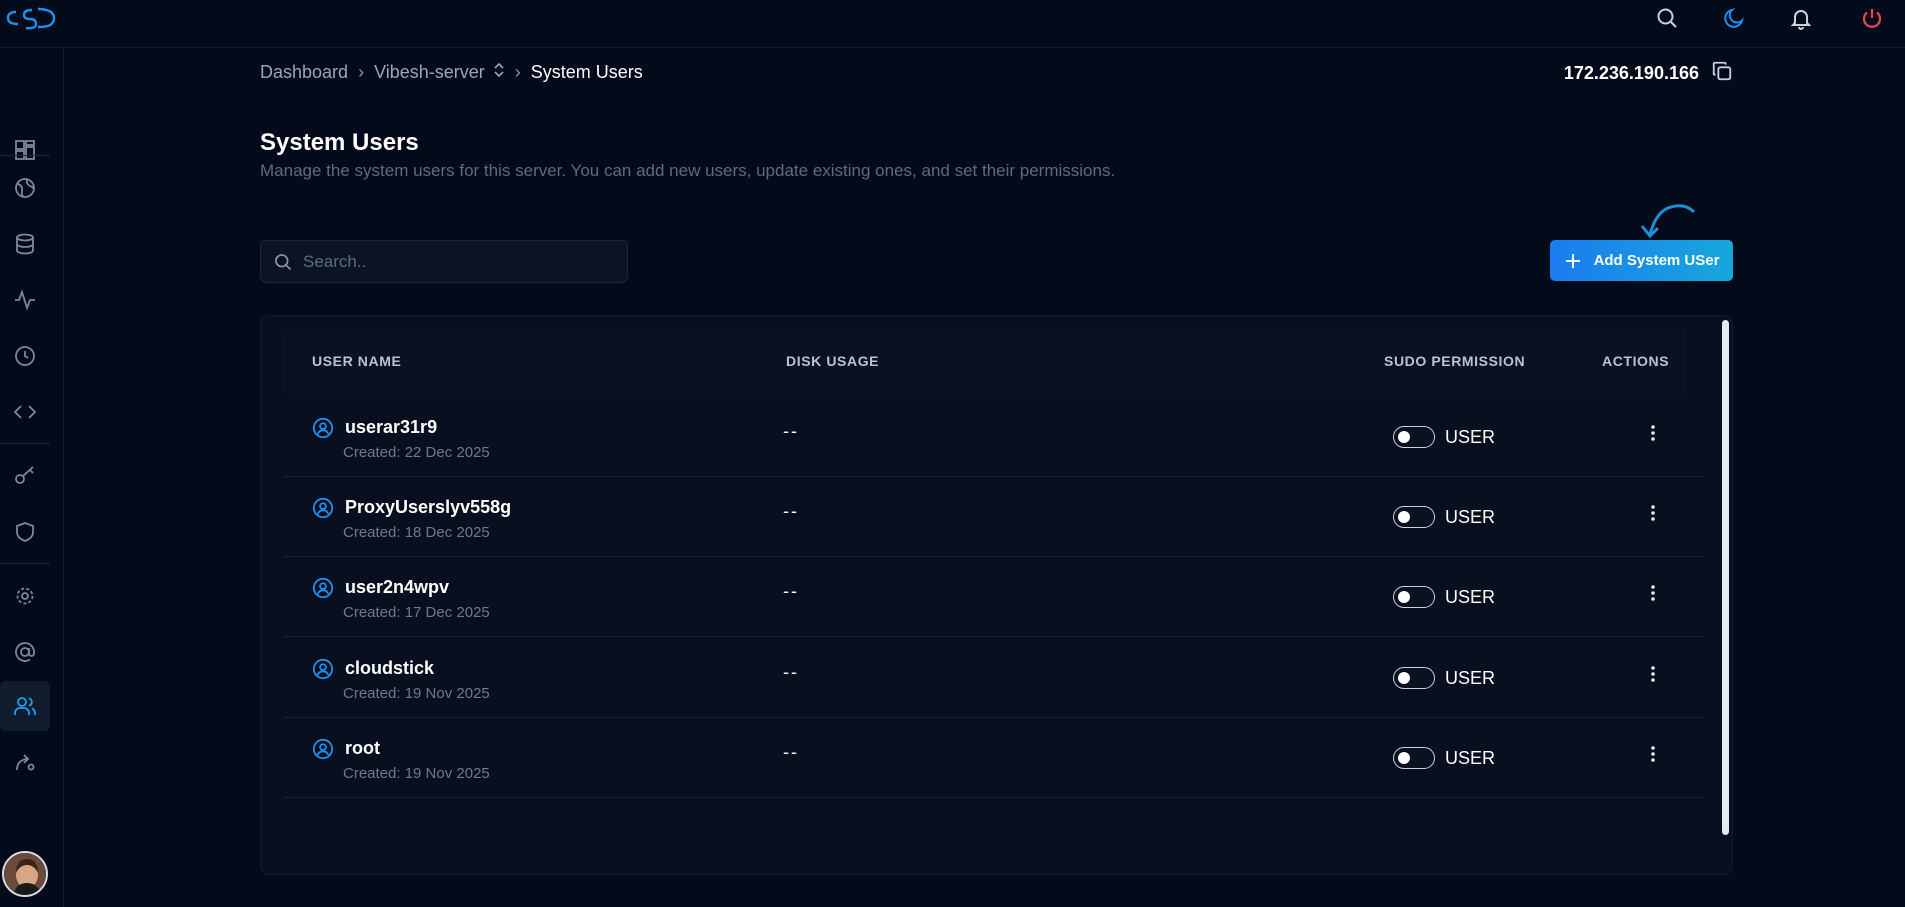 This screenshot has width=1905, height=907. I want to click on column-header-user-name: USER NAME, so click(357, 361).